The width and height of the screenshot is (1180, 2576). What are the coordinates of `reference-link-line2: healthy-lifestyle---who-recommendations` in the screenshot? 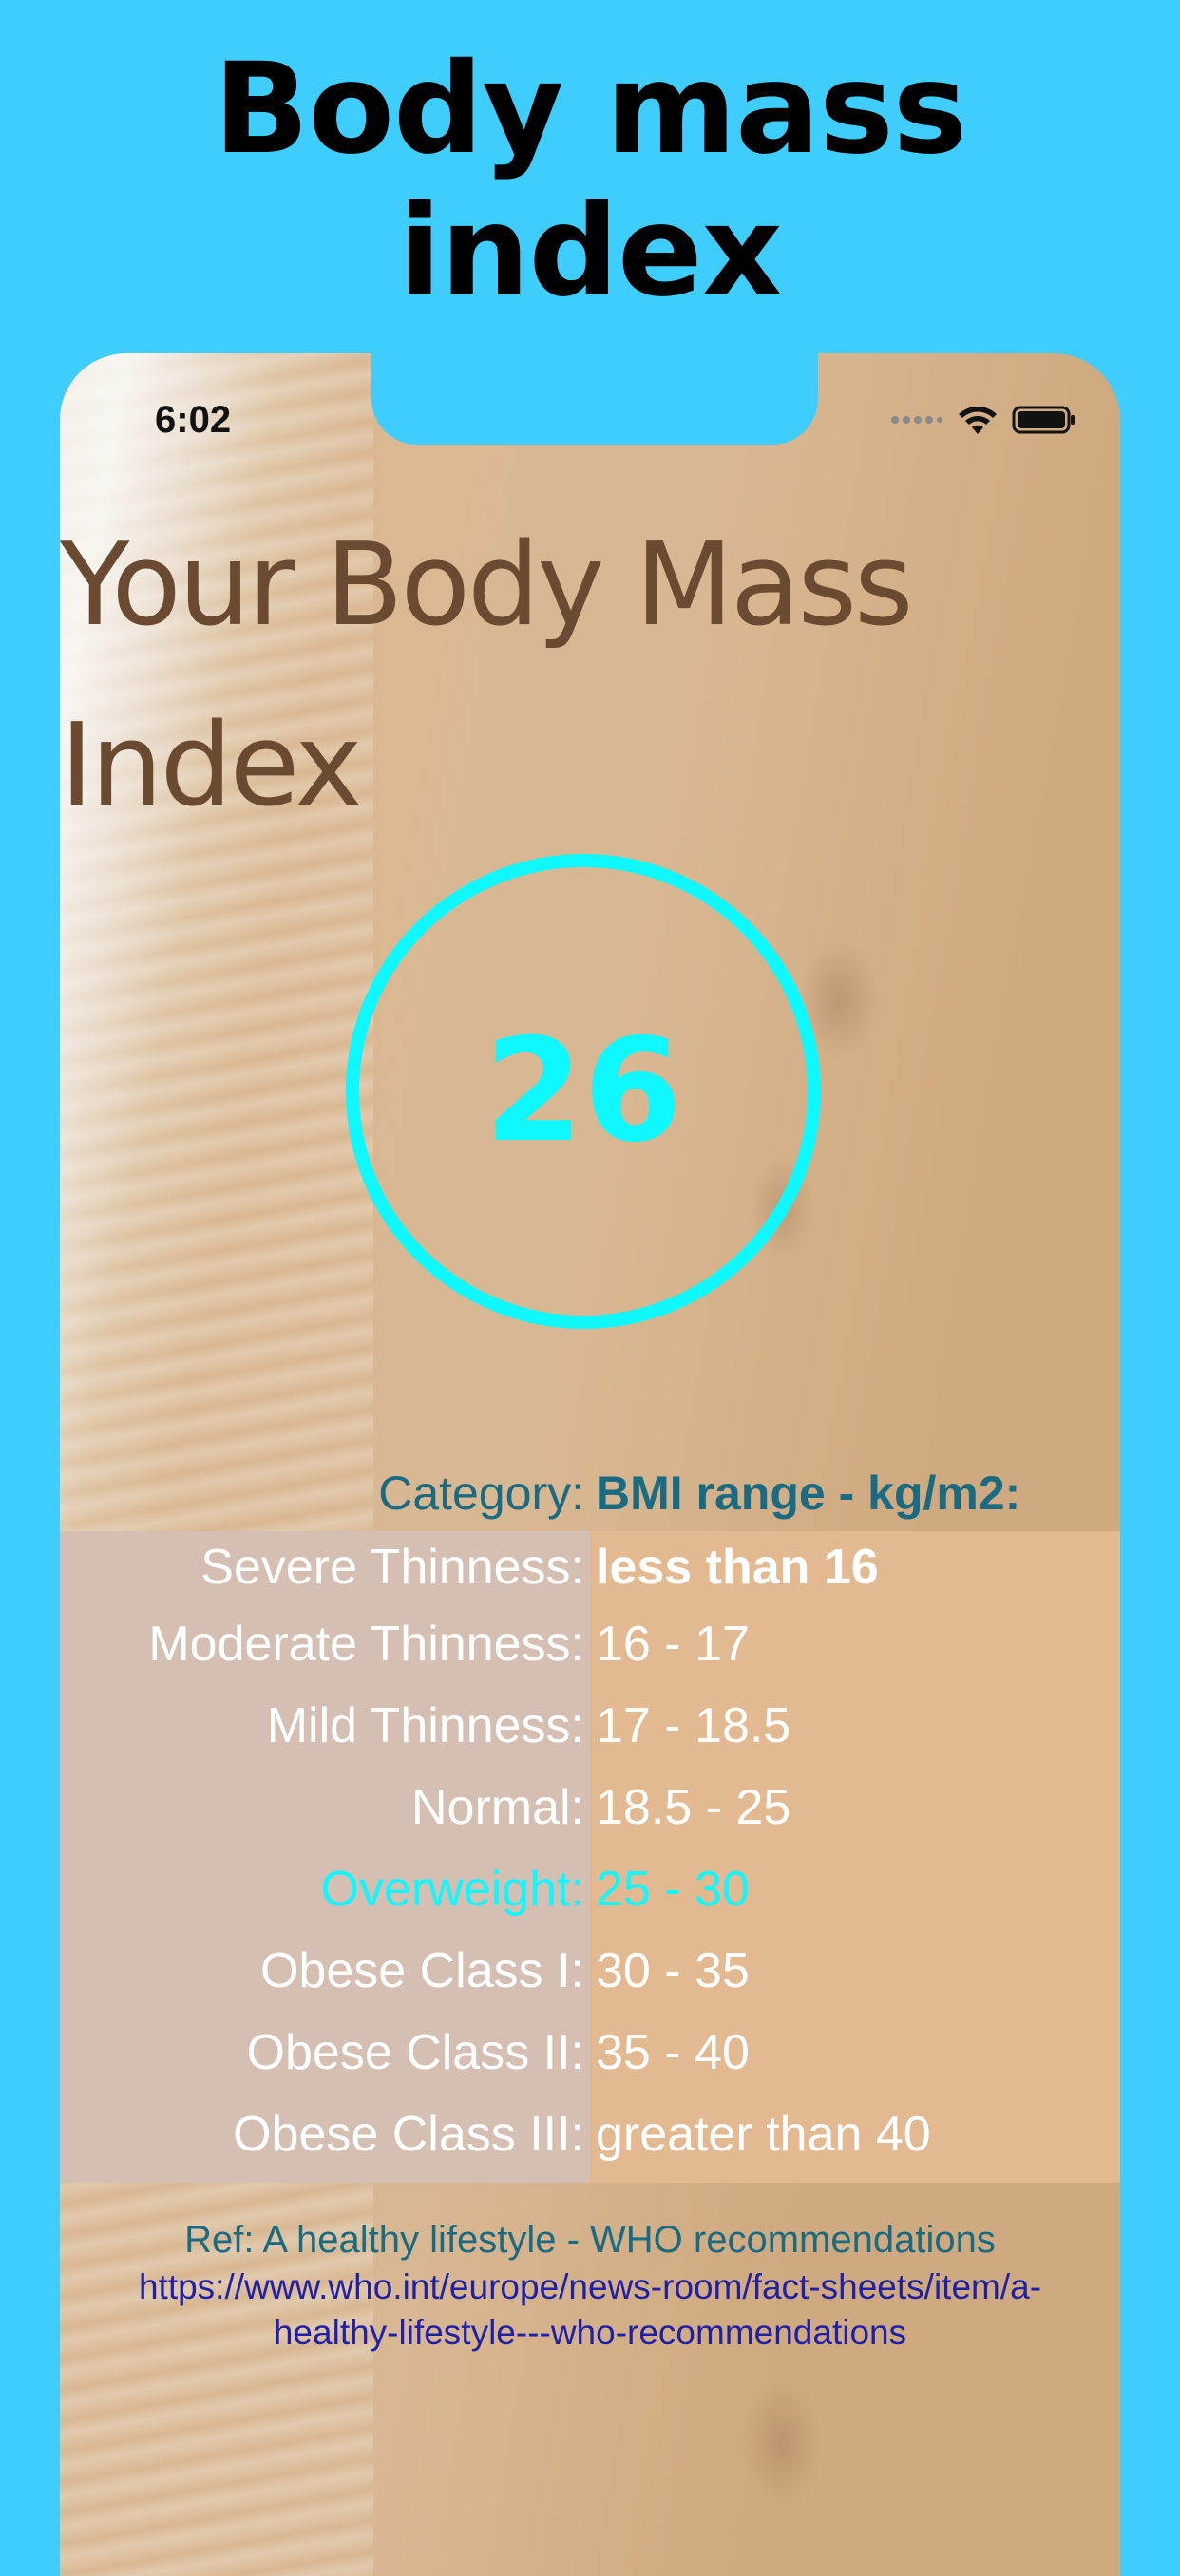 It's located at (590, 2333).